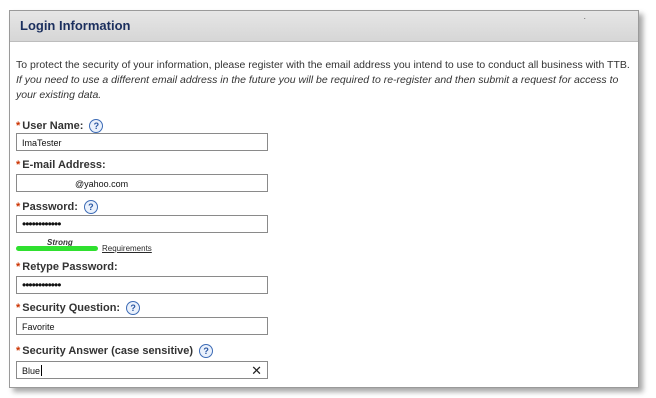 Image resolution: width=656 pixels, height=398 pixels. What do you see at coordinates (57, 248) in the screenshot?
I see `password-strength-bar` at bounding box center [57, 248].